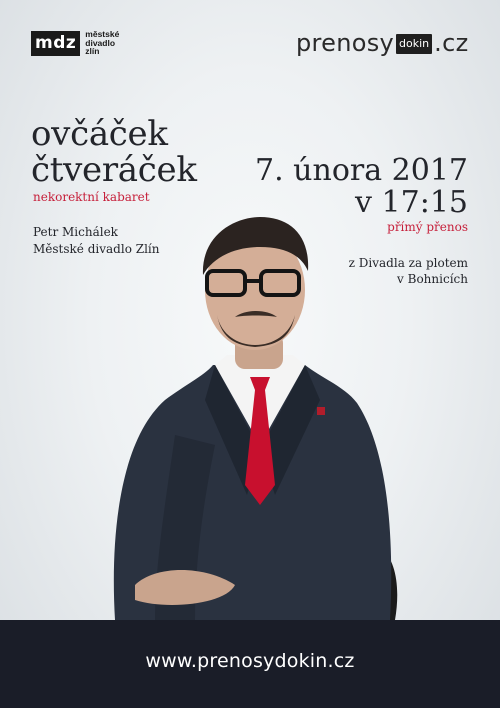 The width and height of the screenshot is (500, 708). Describe the element at coordinates (361, 170) in the screenshot. I see `date-text: 7. února 2017` at that location.